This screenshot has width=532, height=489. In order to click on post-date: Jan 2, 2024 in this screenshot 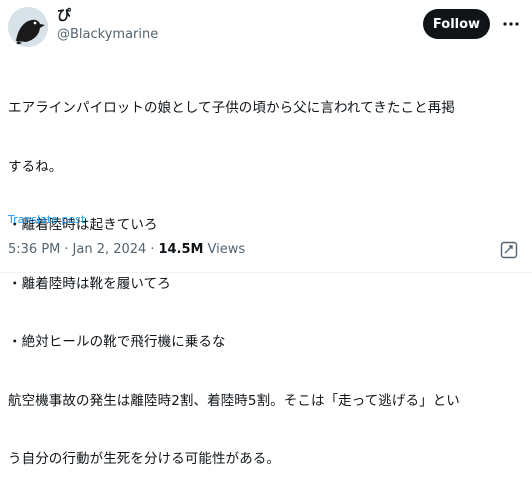, I will do `click(110, 249)`.